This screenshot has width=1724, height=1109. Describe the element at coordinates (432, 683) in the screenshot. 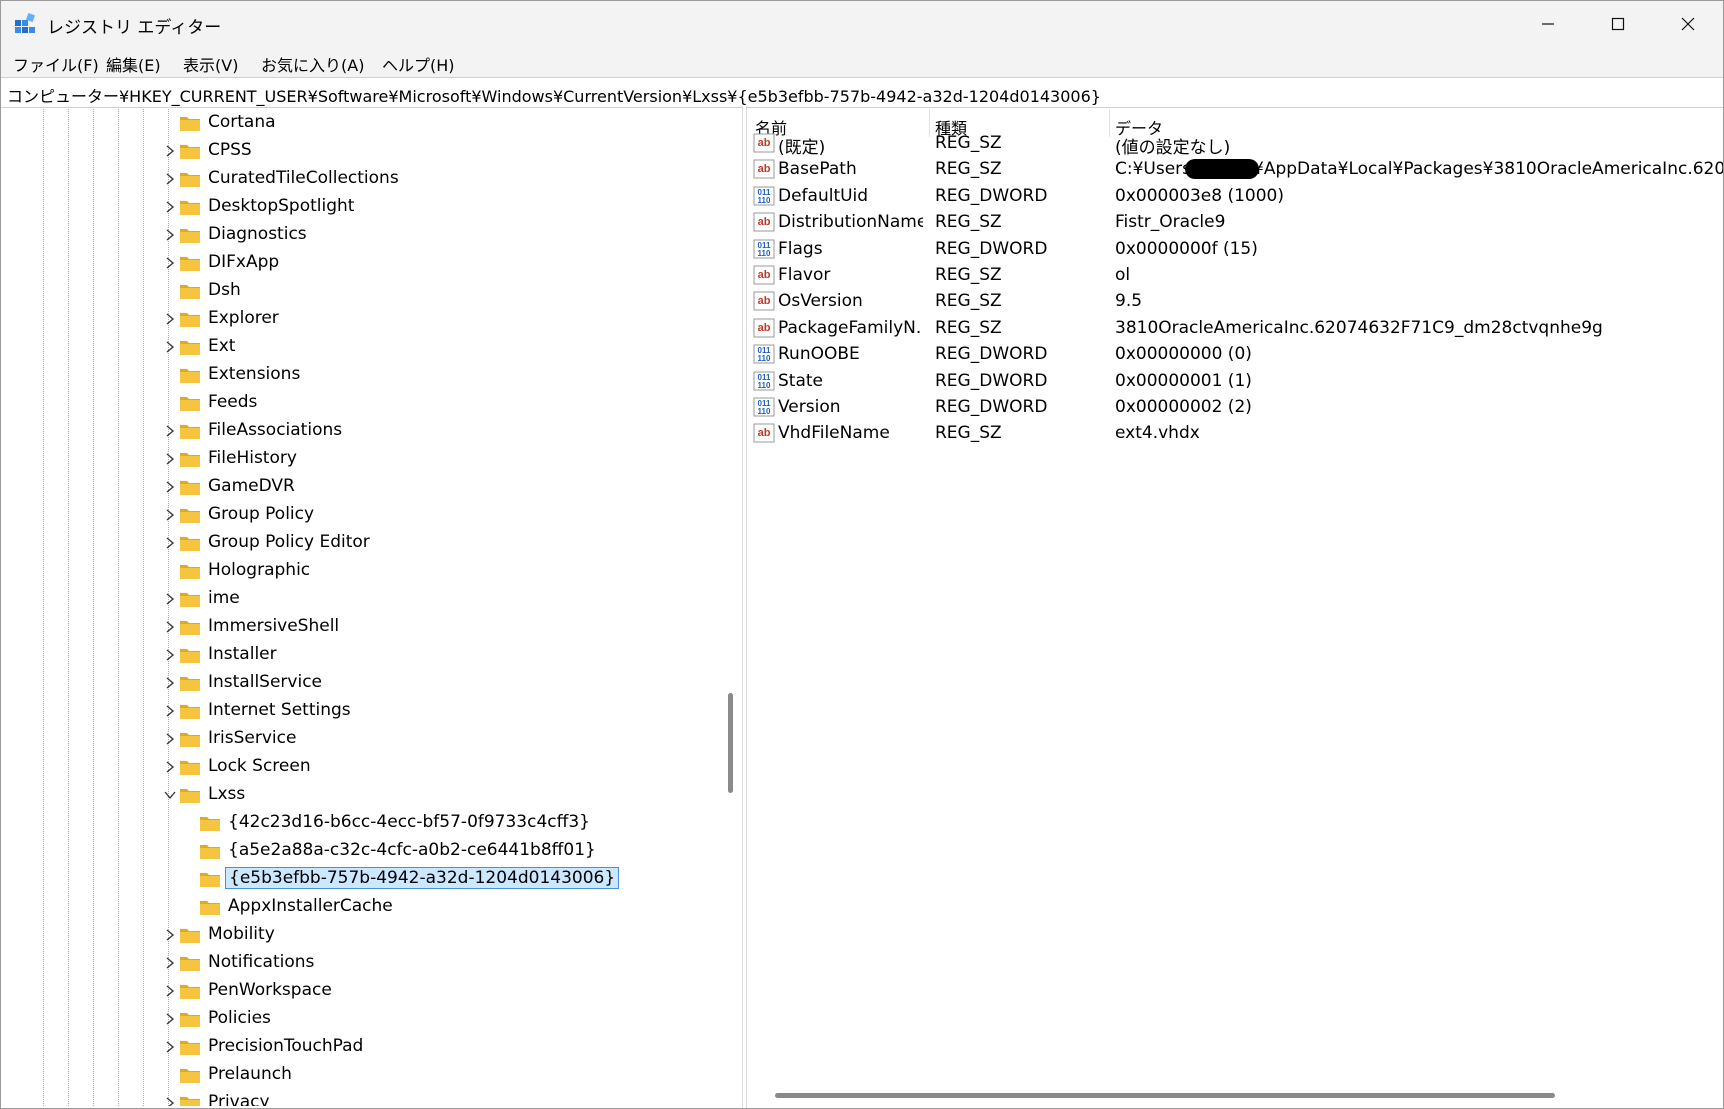

I see `tree-node: InstallService` at that location.